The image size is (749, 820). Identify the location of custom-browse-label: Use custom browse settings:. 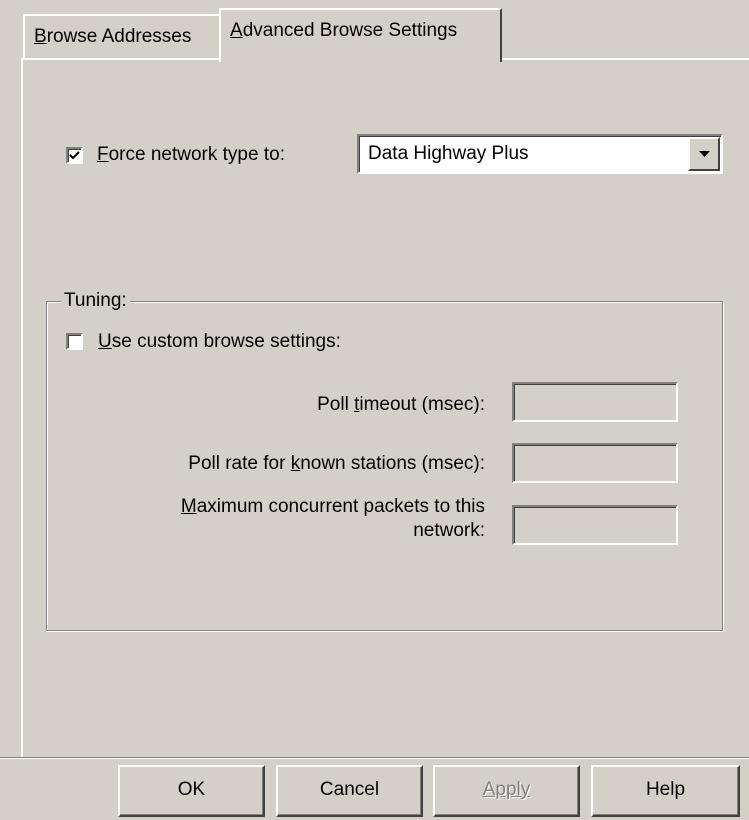
(219, 341).